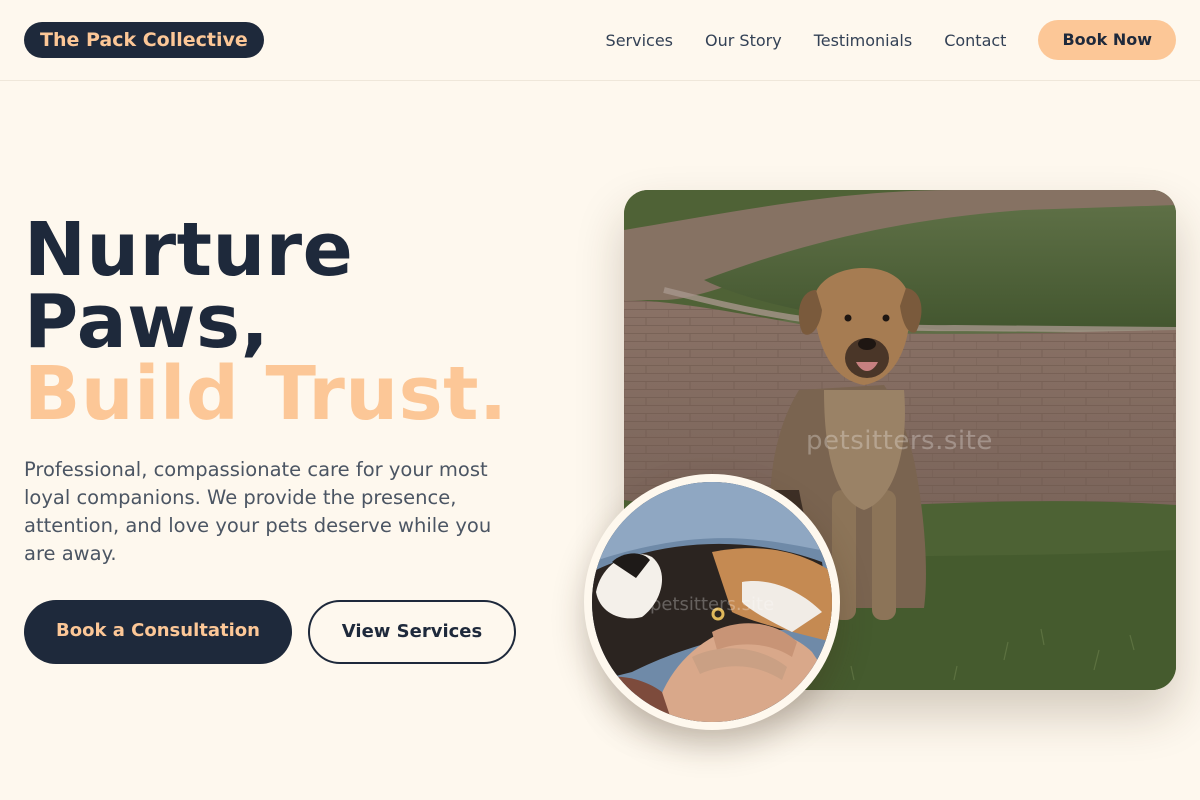 The height and width of the screenshot is (800, 1200). I want to click on book-consultation-button: Book a Consultation, so click(158, 632).